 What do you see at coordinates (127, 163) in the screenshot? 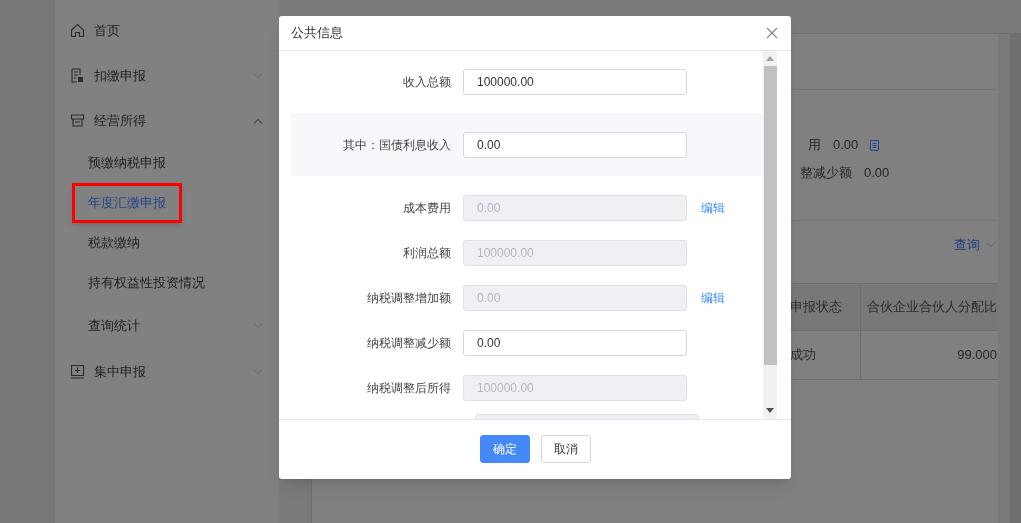
I see `sidebar-item: 预缴纳税申报` at bounding box center [127, 163].